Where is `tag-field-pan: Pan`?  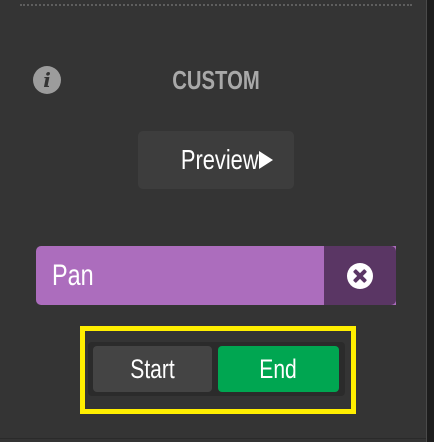
tag-field-pan: Pan is located at coordinates (216, 275).